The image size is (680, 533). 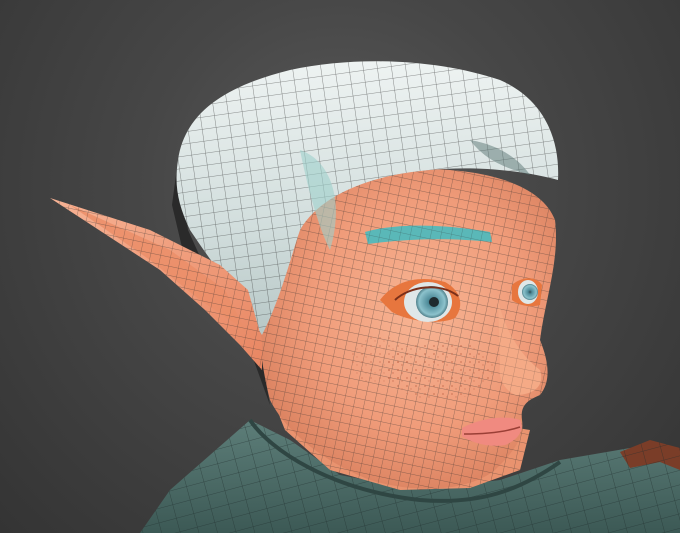 What do you see at coordinates (527, 292) in the screenshot?
I see `eye-far` at bounding box center [527, 292].